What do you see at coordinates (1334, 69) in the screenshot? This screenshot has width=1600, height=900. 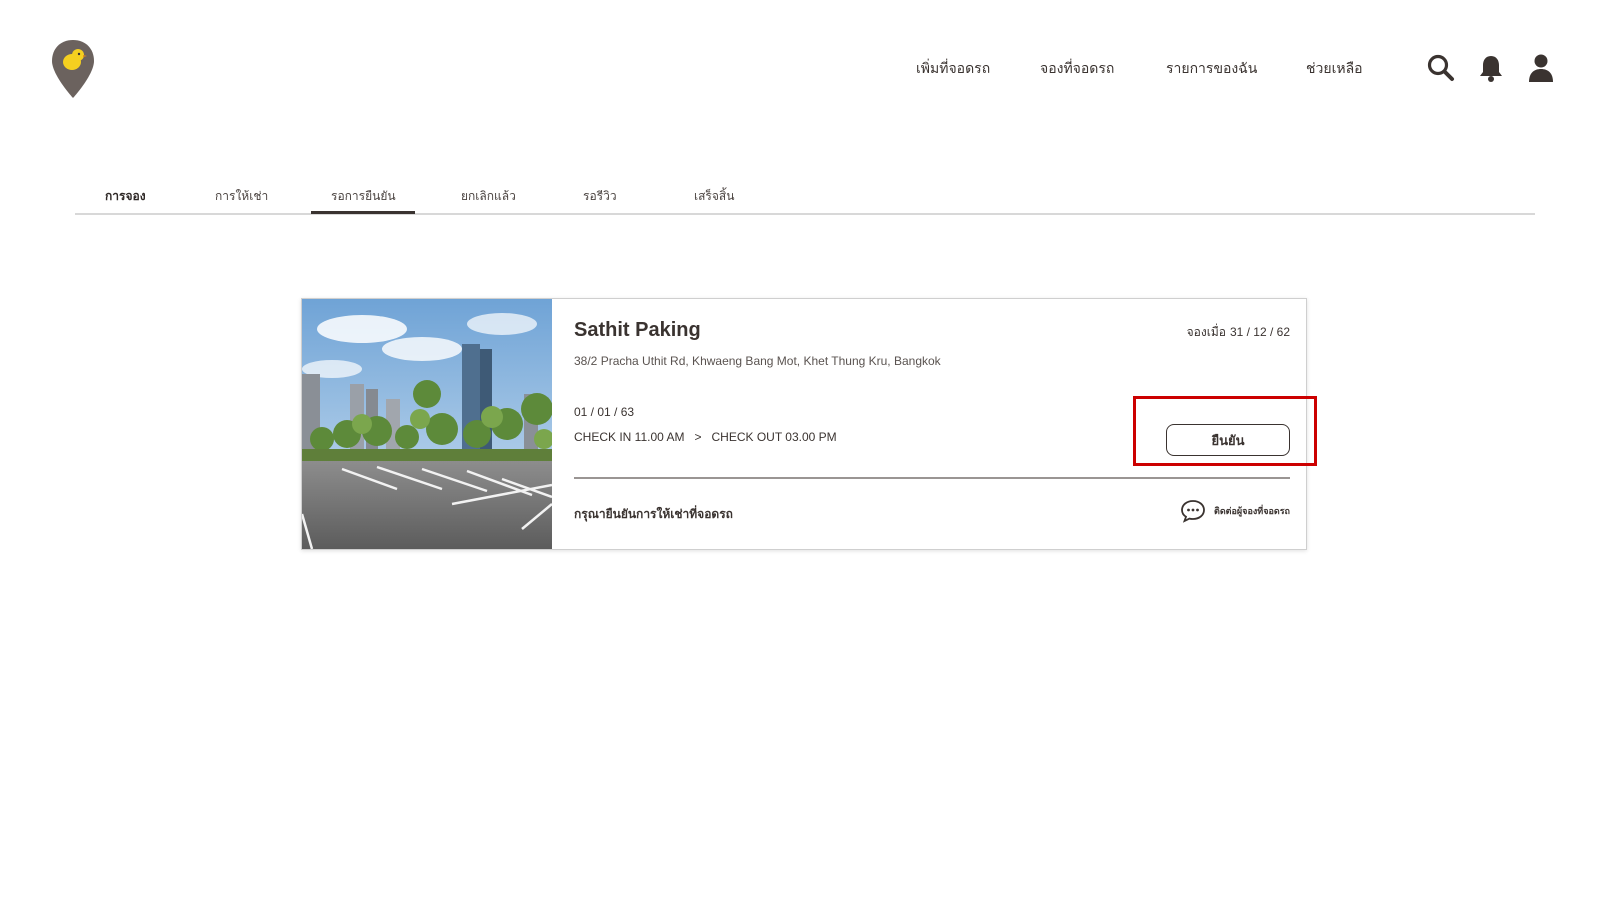 I see `nav-help: ช่วยเหลือ` at bounding box center [1334, 69].